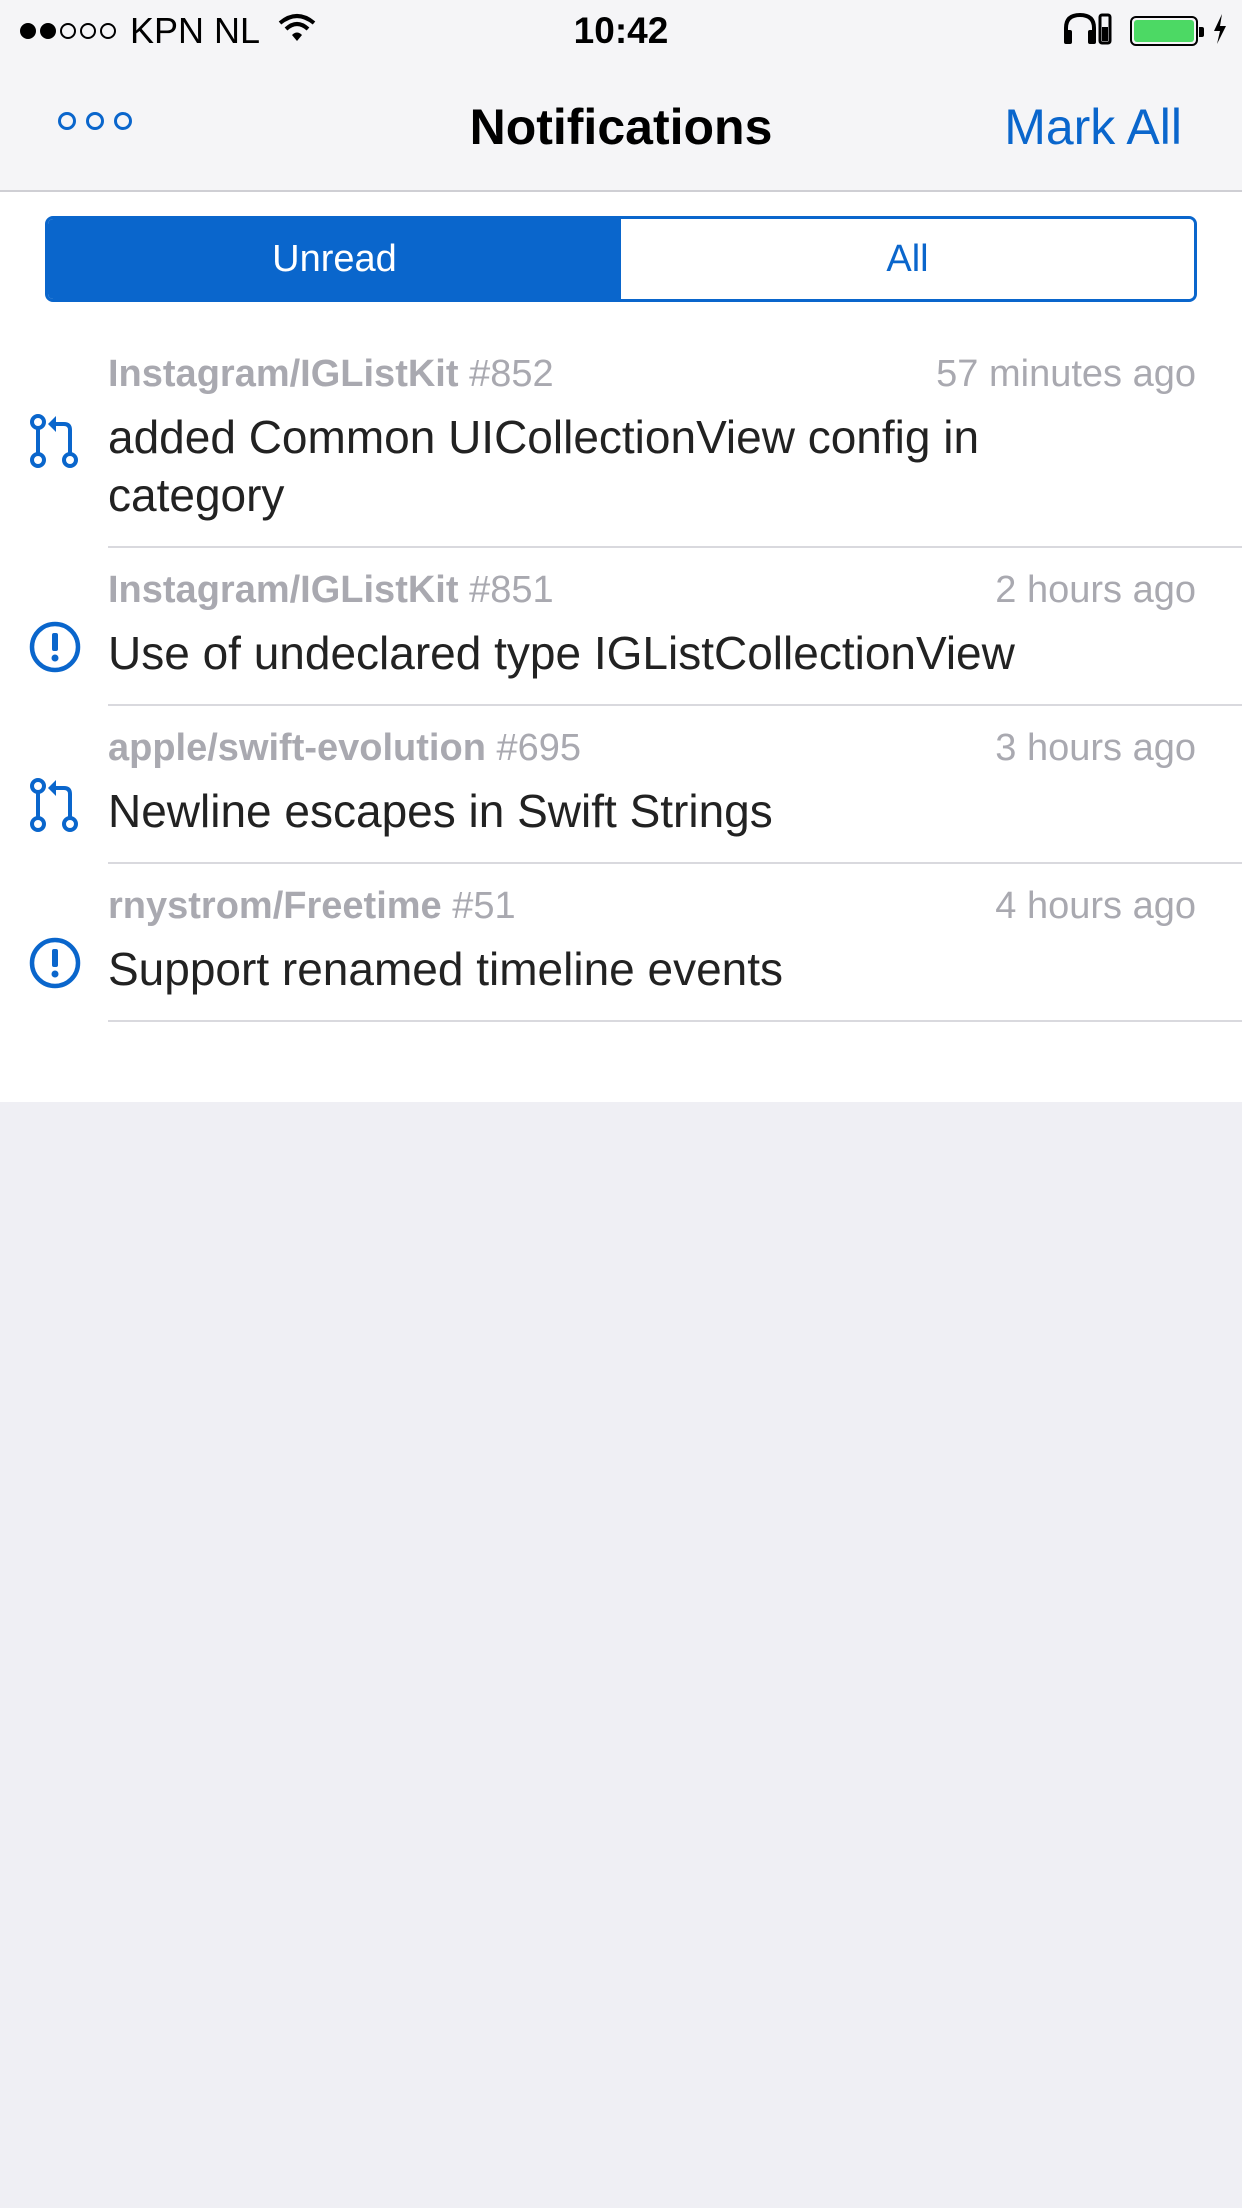 The height and width of the screenshot is (2208, 1242). Describe the element at coordinates (446, 969) in the screenshot. I see `notification-title: Support renamed timeline events` at that location.